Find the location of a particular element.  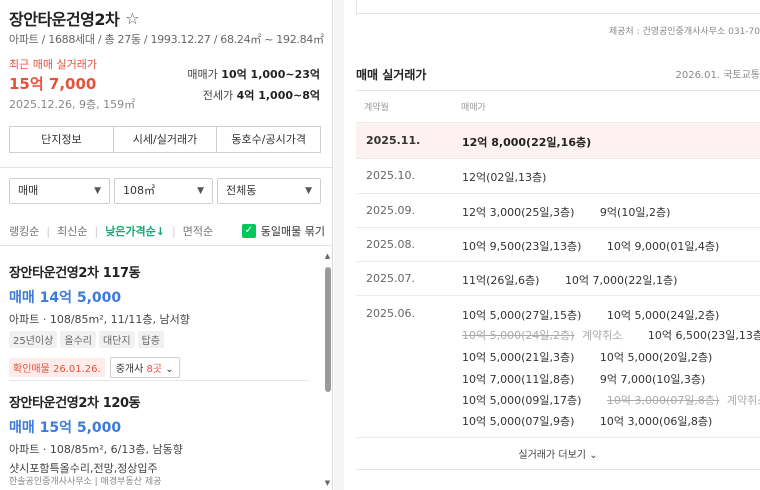

trade-entry: 10억 5,000(24일,2층) is located at coordinates (663, 315).